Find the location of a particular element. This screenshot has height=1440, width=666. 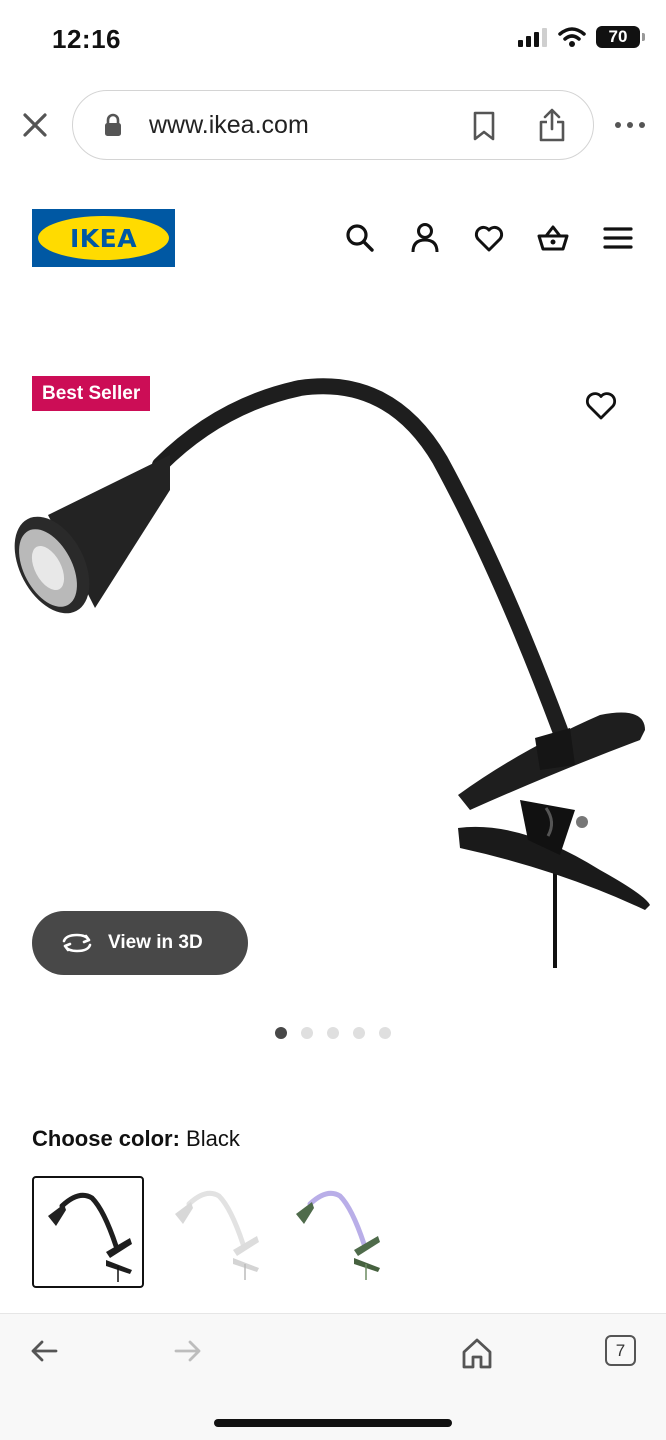

rotate-icon is located at coordinates (77, 943).